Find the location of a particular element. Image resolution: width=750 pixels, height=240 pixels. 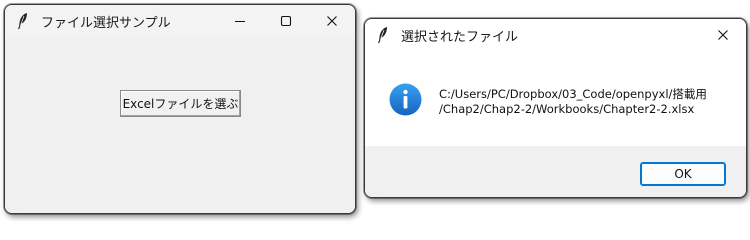

maximize-button is located at coordinates (286, 21).